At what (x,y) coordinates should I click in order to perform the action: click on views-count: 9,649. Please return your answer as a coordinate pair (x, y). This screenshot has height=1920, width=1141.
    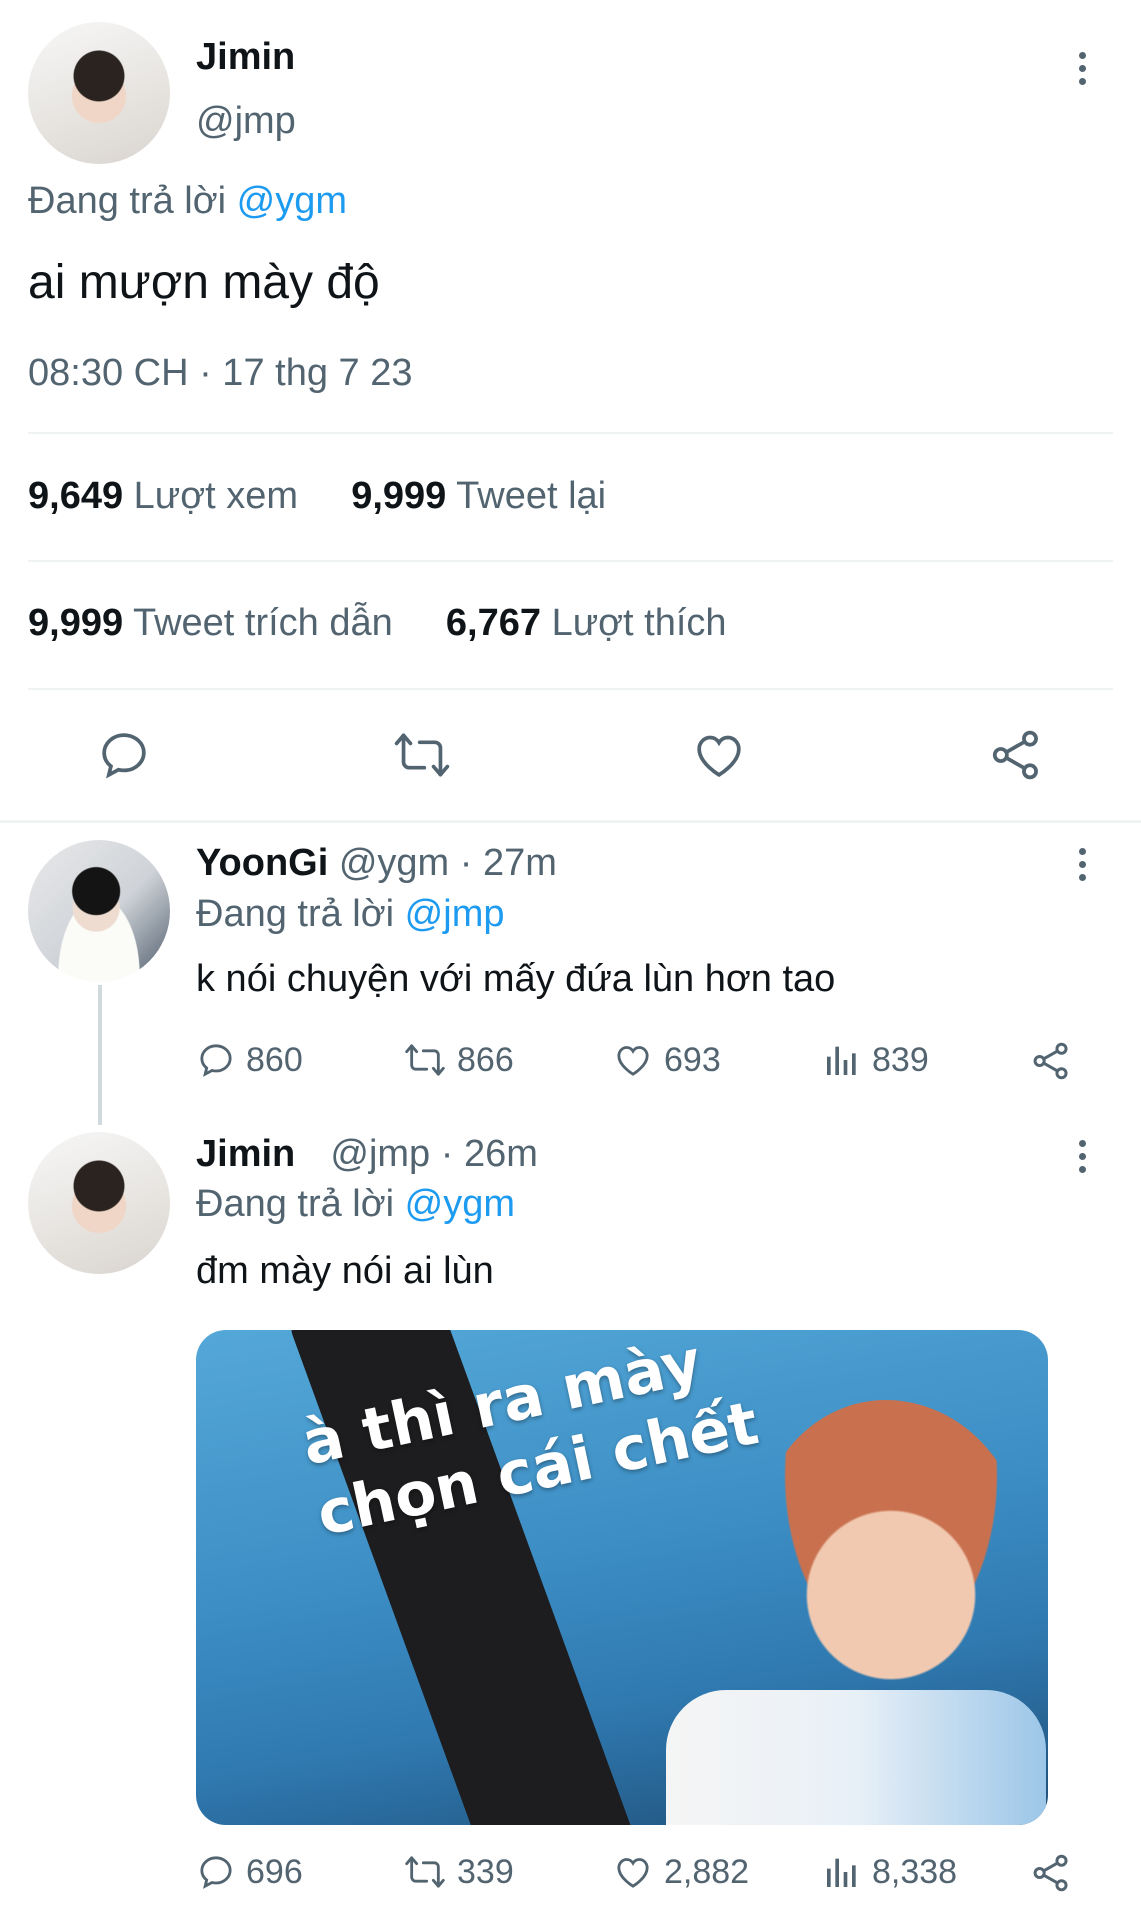
    Looking at the image, I should click on (76, 496).